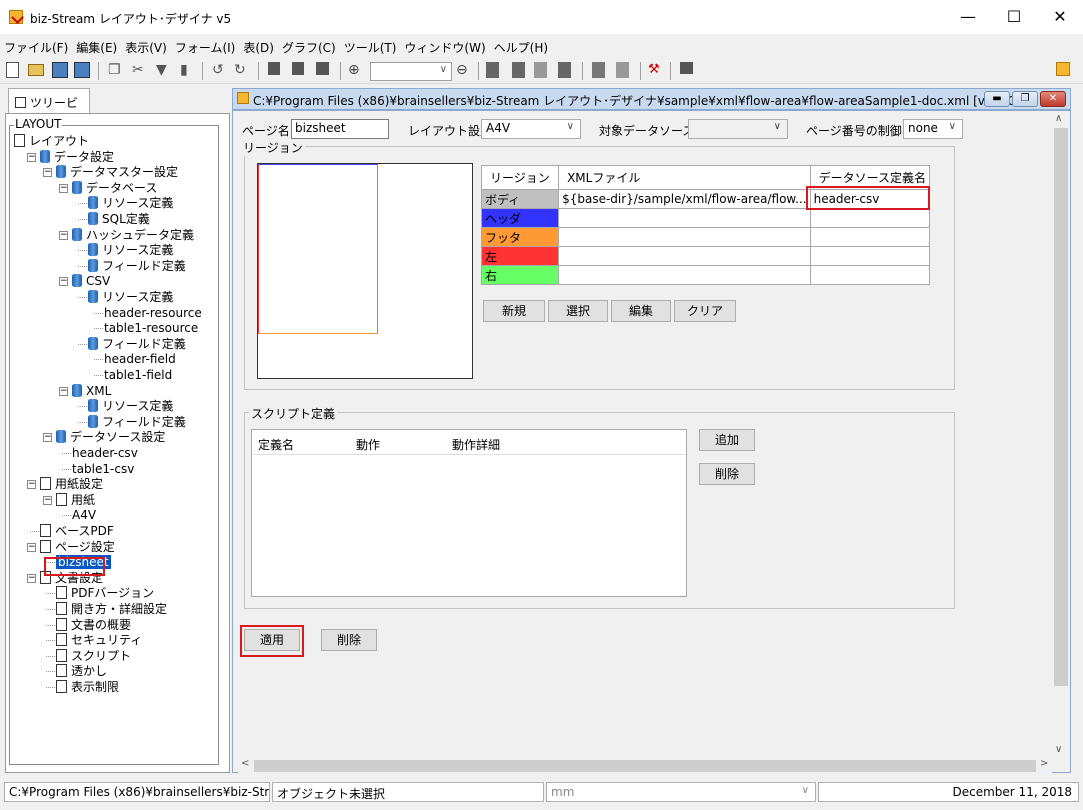  I want to click on vertical-scroll-thumb, so click(1061, 407).